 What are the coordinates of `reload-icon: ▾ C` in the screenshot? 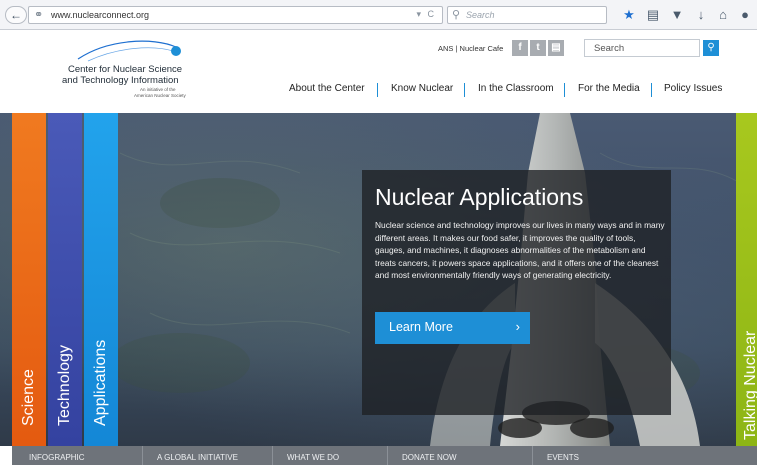 It's located at (426, 14).